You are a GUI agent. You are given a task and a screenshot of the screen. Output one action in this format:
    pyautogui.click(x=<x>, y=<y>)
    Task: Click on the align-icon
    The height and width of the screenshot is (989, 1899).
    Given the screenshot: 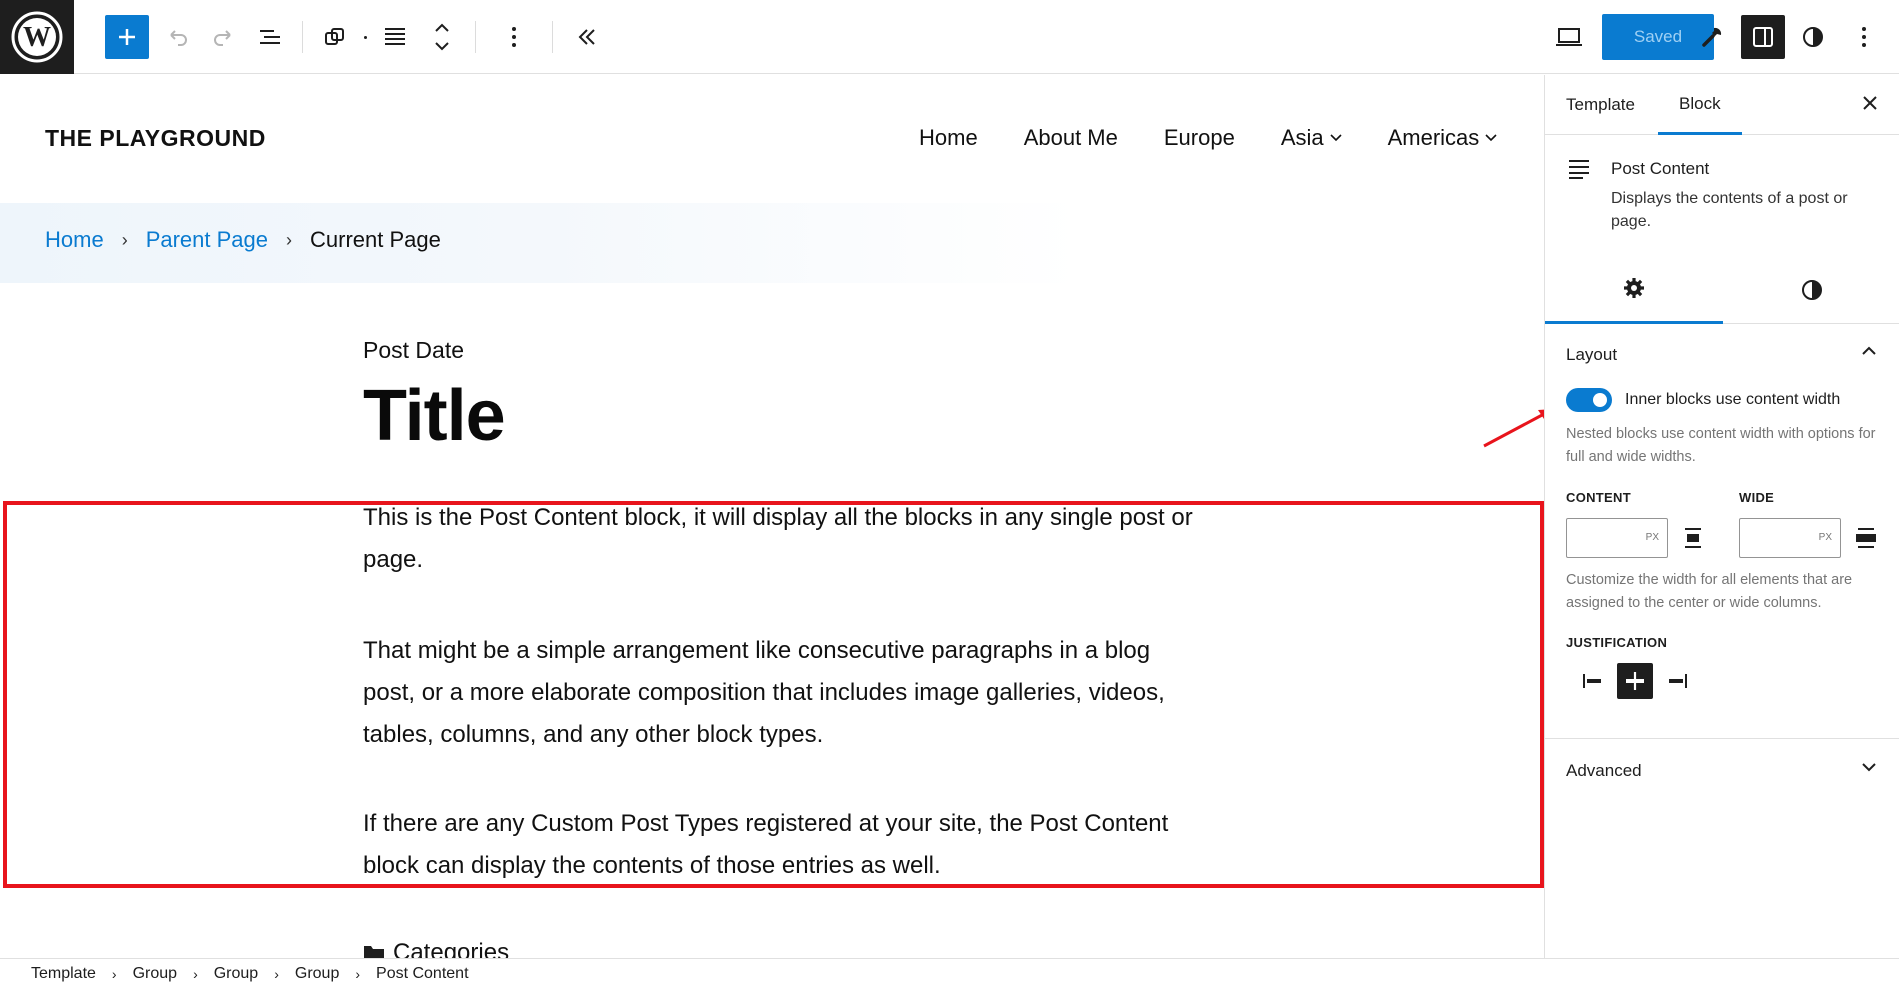 What is the action you would take?
    pyautogui.click(x=395, y=37)
    